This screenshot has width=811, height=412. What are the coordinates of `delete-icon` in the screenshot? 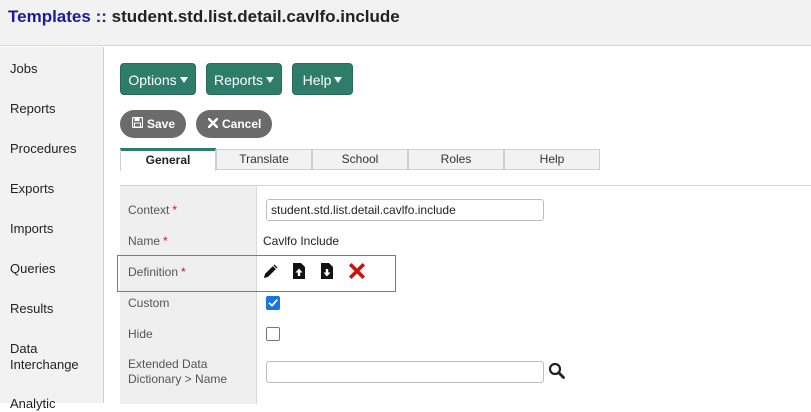 It's located at (357, 271).